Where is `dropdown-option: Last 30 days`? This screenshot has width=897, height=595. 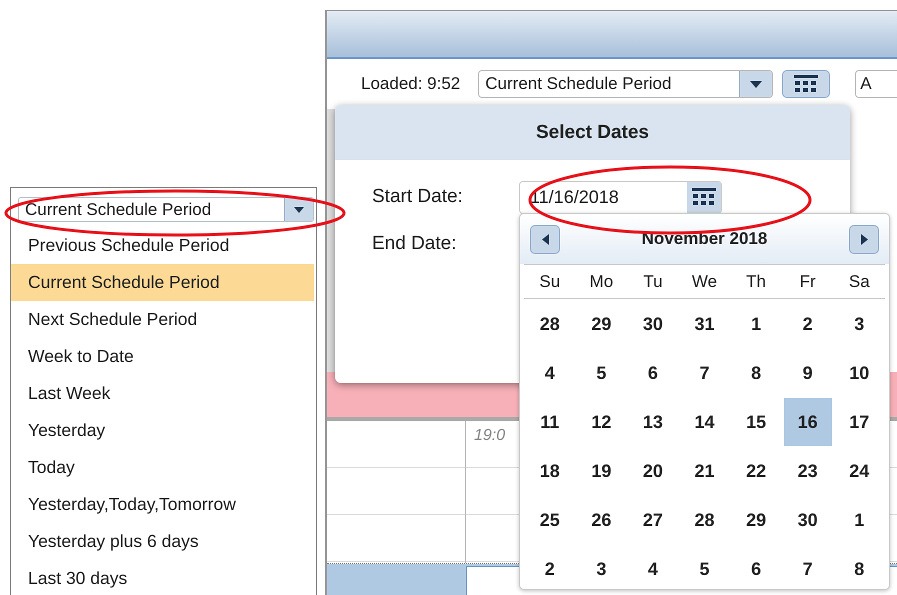 dropdown-option: Last 30 days is located at coordinates (162, 577).